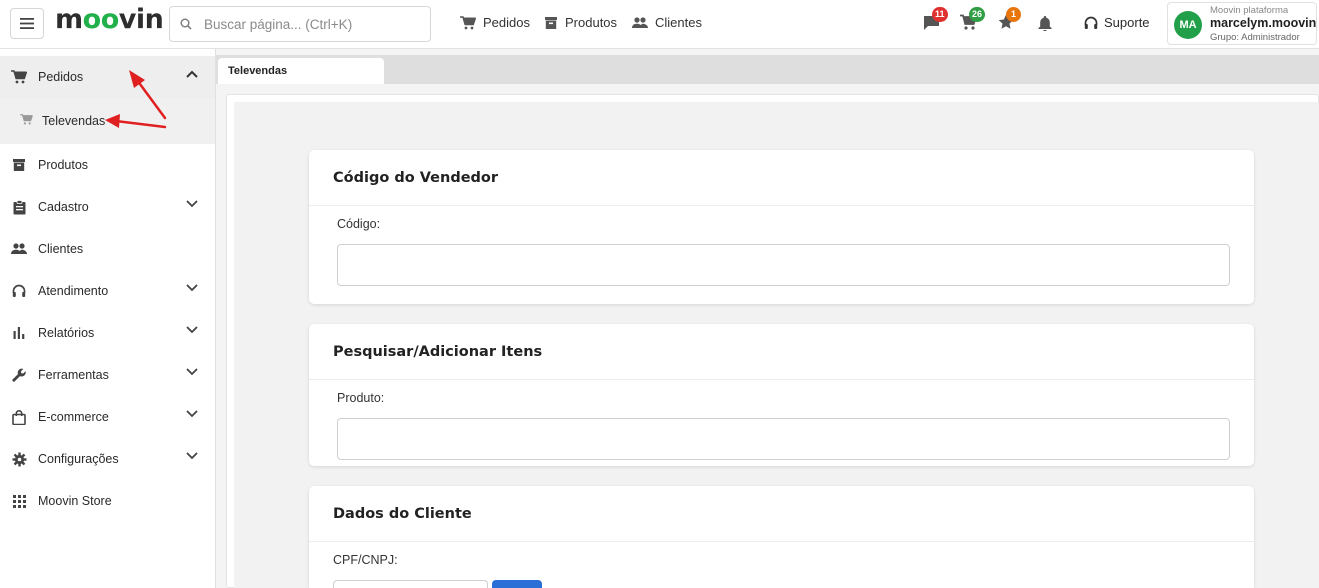  What do you see at coordinates (309, 24) in the screenshot?
I see `search-input` at bounding box center [309, 24].